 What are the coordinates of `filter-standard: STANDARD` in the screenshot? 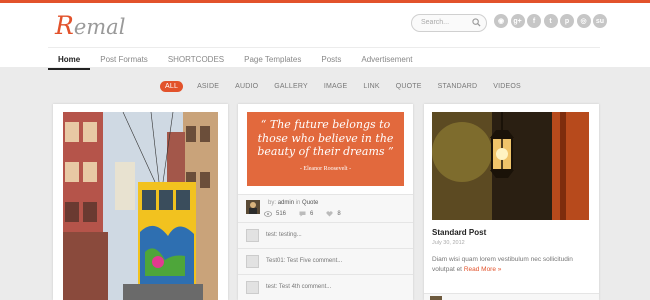 It's located at (458, 86).